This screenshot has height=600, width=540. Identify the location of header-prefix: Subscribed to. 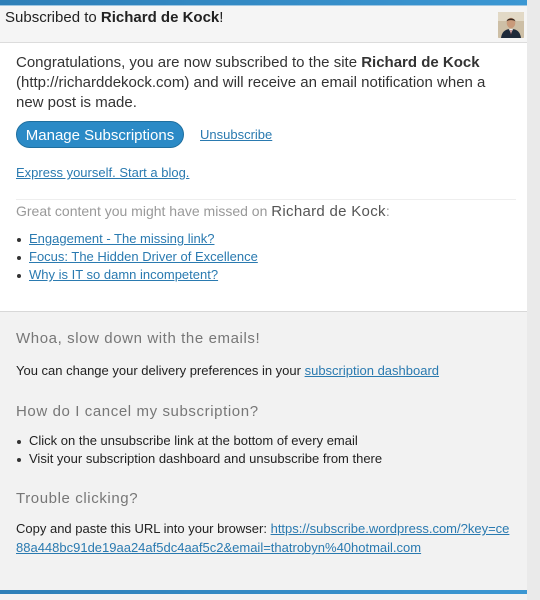
(53, 17).